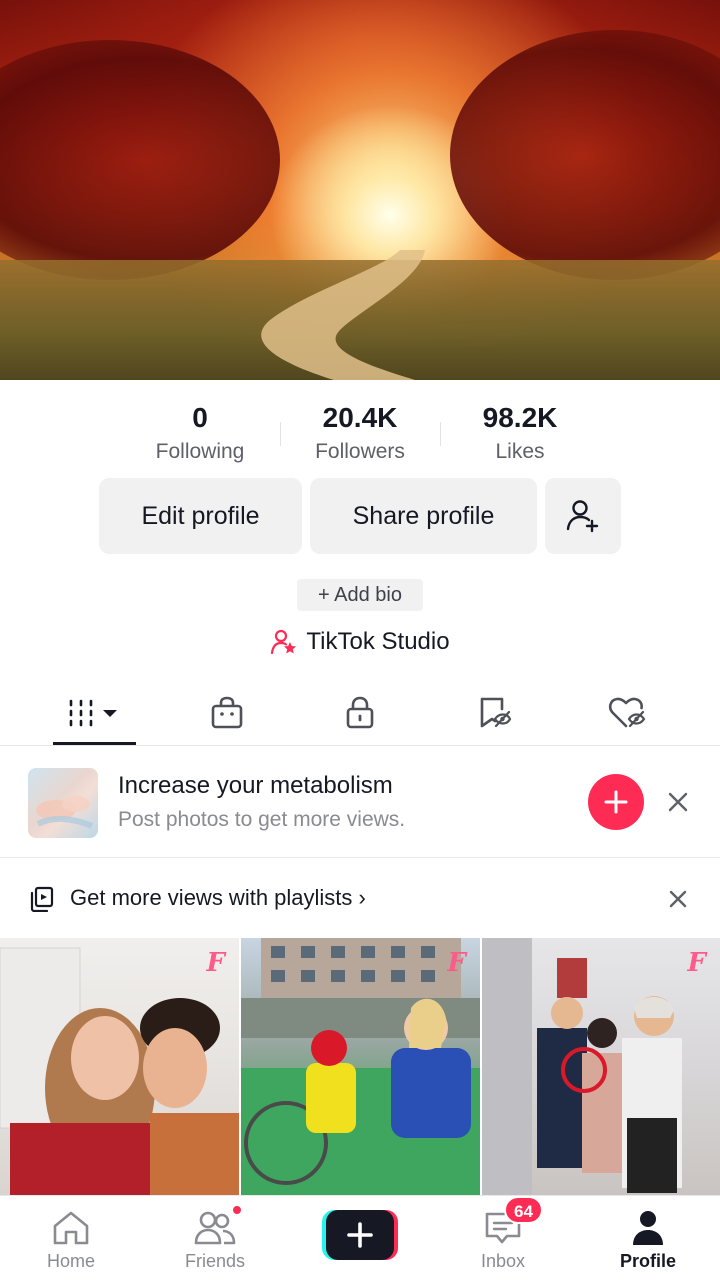 The height and width of the screenshot is (1280, 720). I want to click on promo-post-button, so click(616, 802).